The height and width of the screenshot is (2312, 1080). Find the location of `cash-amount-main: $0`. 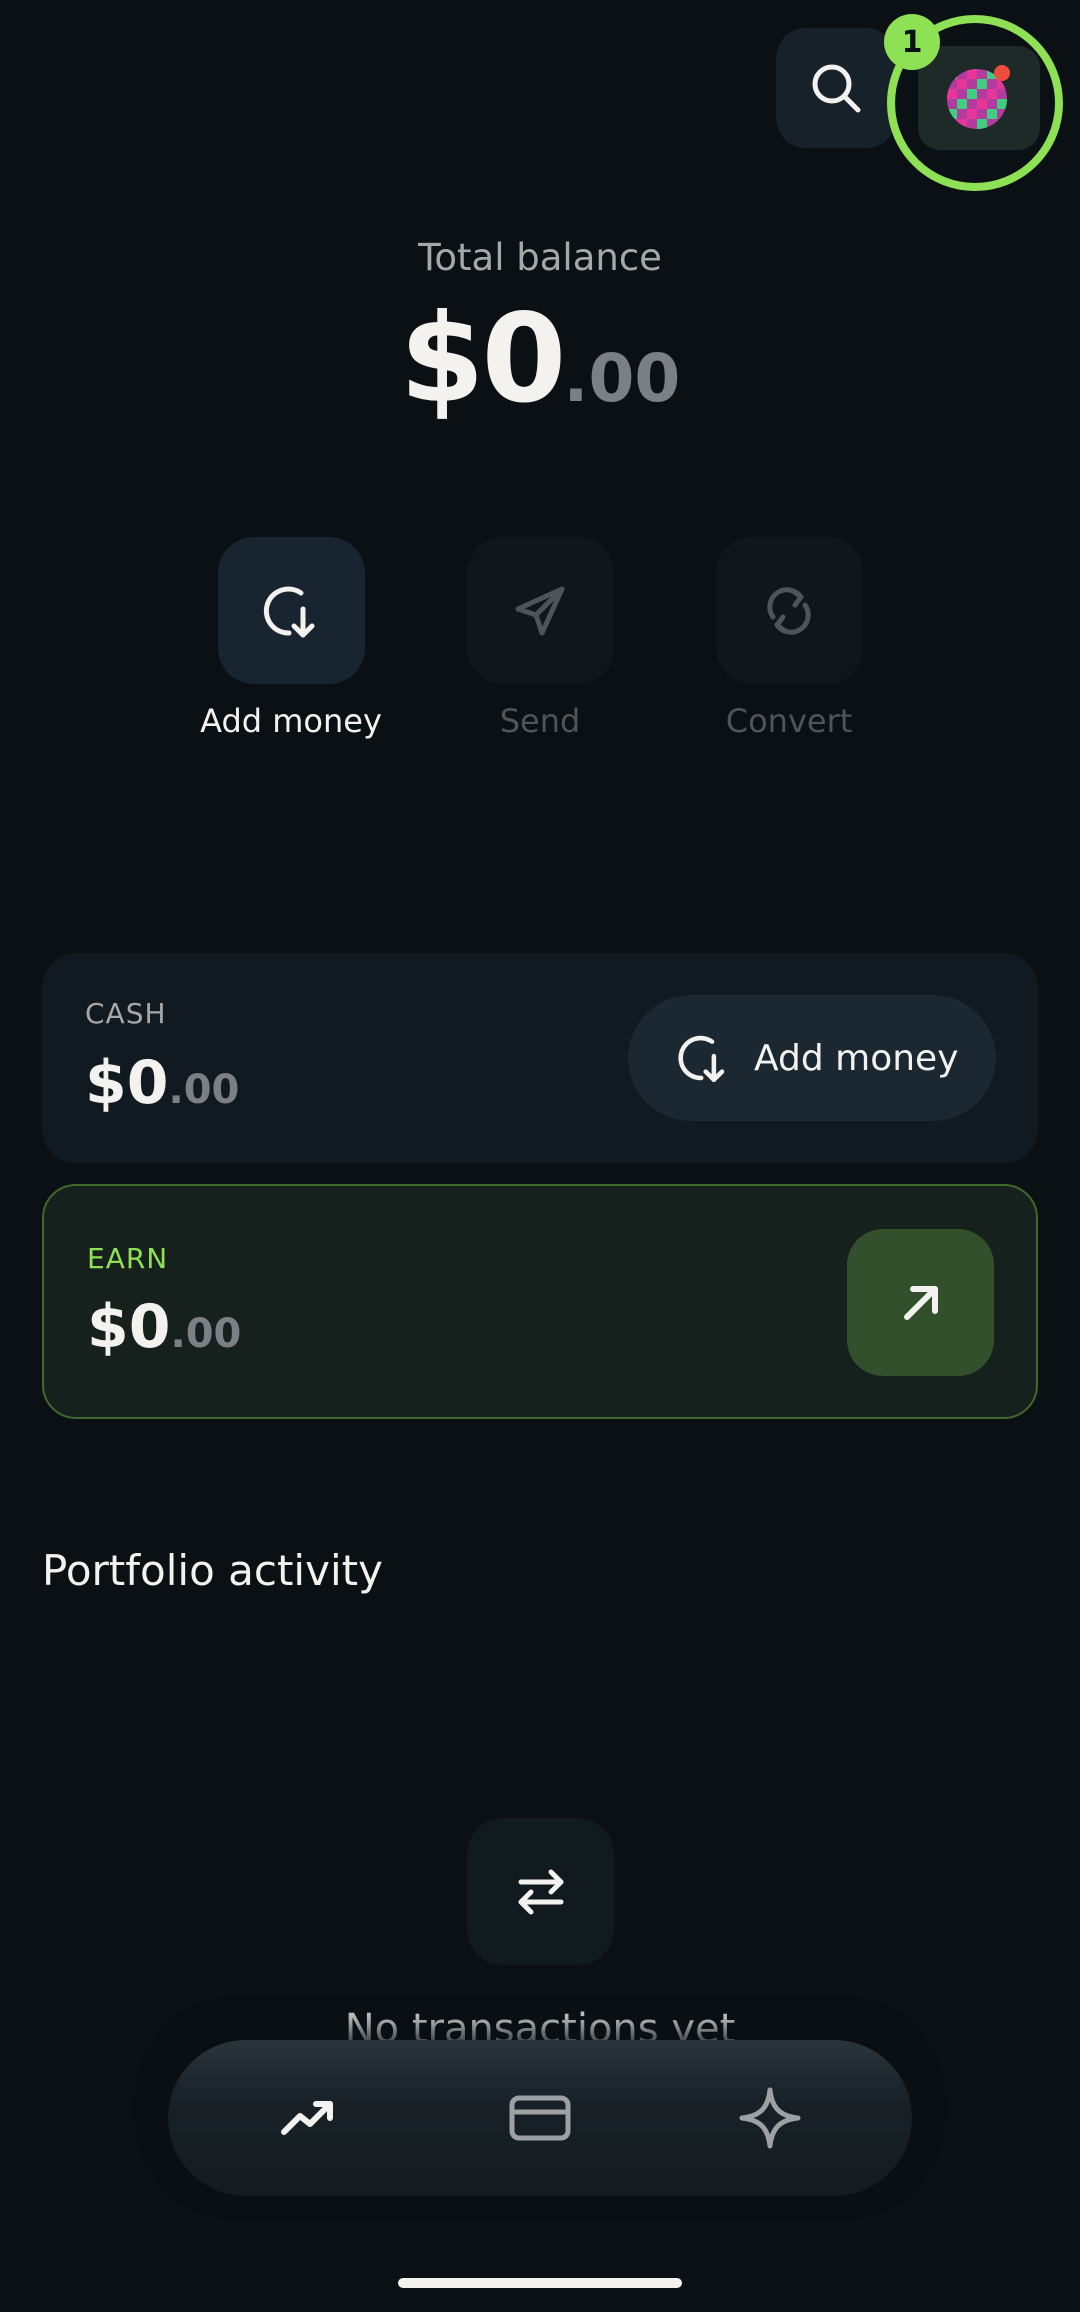

cash-amount-main: $0 is located at coordinates (127, 1083).